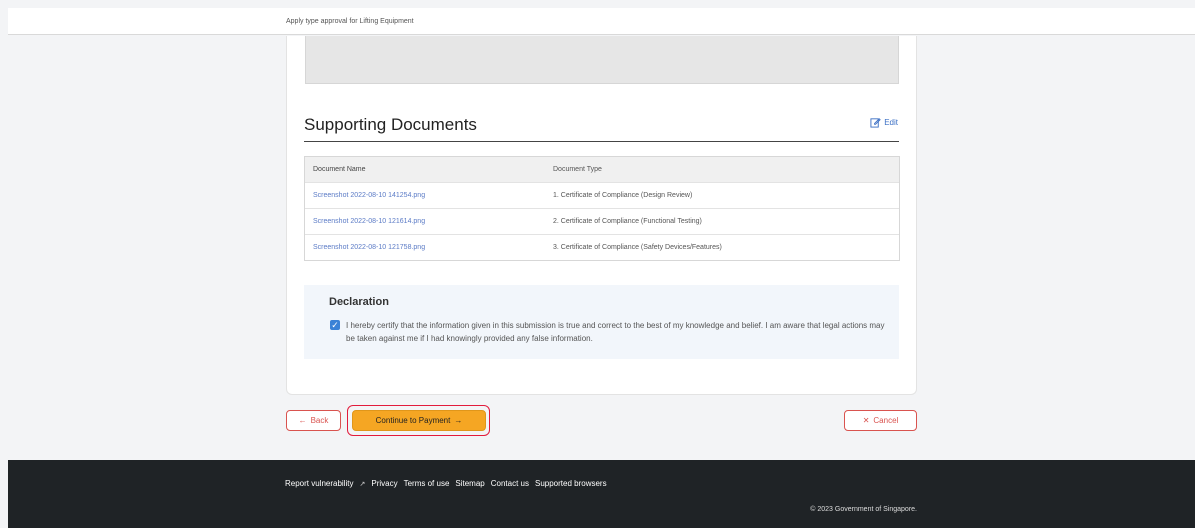 This screenshot has width=1195, height=528. I want to click on previous-section-panel, so click(602, 60).